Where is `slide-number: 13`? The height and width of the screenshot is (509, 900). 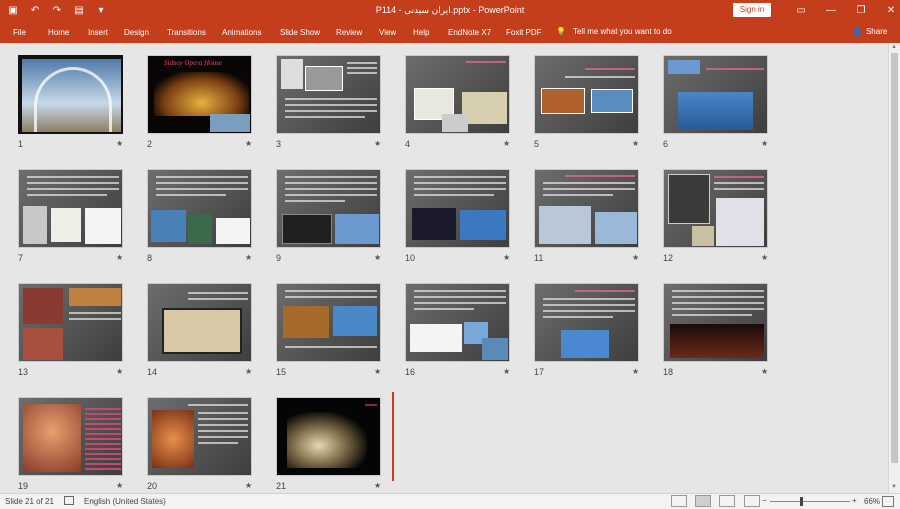 slide-number: 13 is located at coordinates (23, 372).